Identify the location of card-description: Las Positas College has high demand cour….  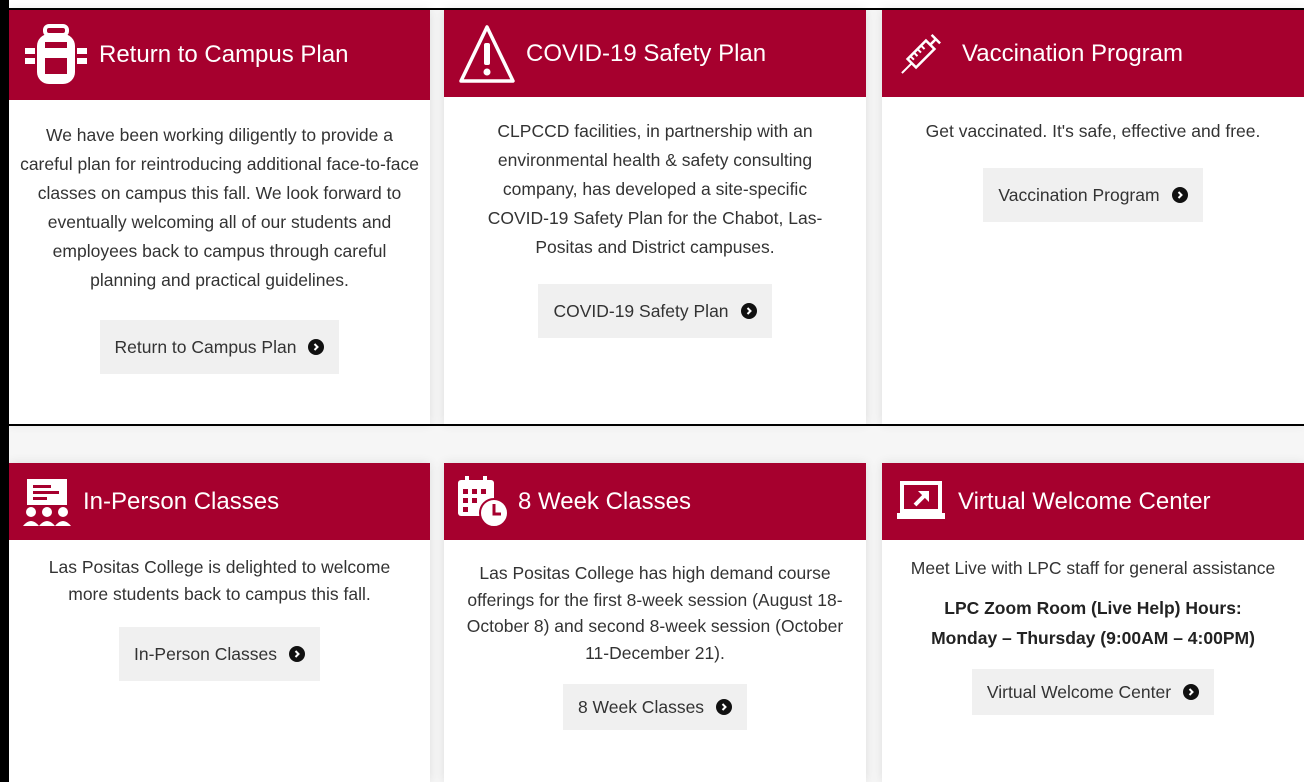
(655, 613).